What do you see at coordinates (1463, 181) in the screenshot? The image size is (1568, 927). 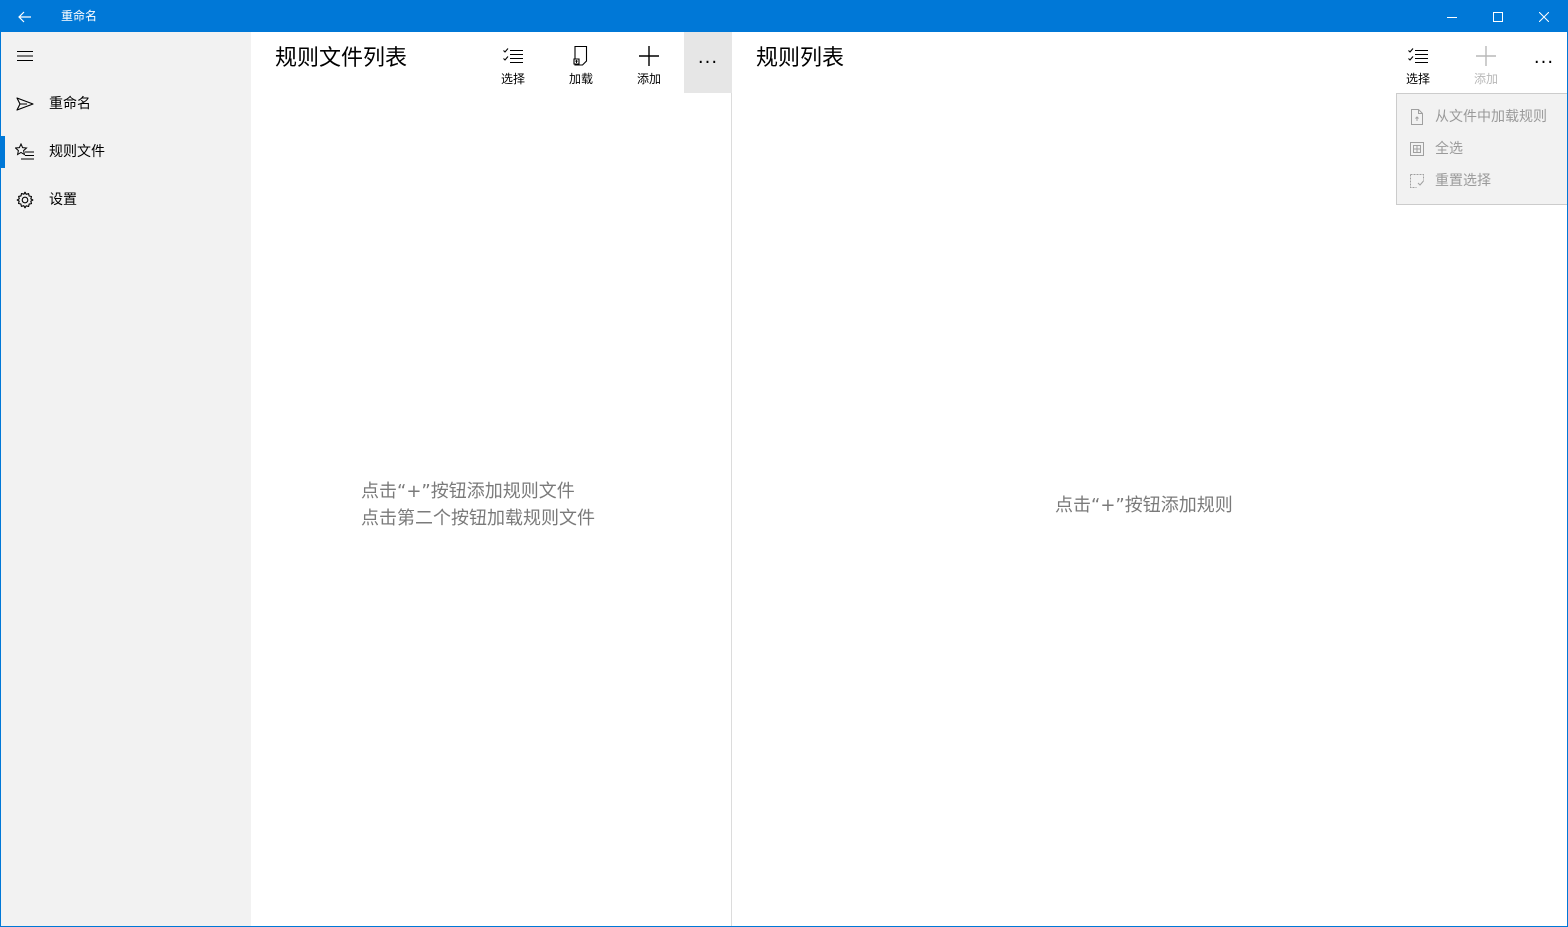 I see `menu-item-label: 重置选择` at bounding box center [1463, 181].